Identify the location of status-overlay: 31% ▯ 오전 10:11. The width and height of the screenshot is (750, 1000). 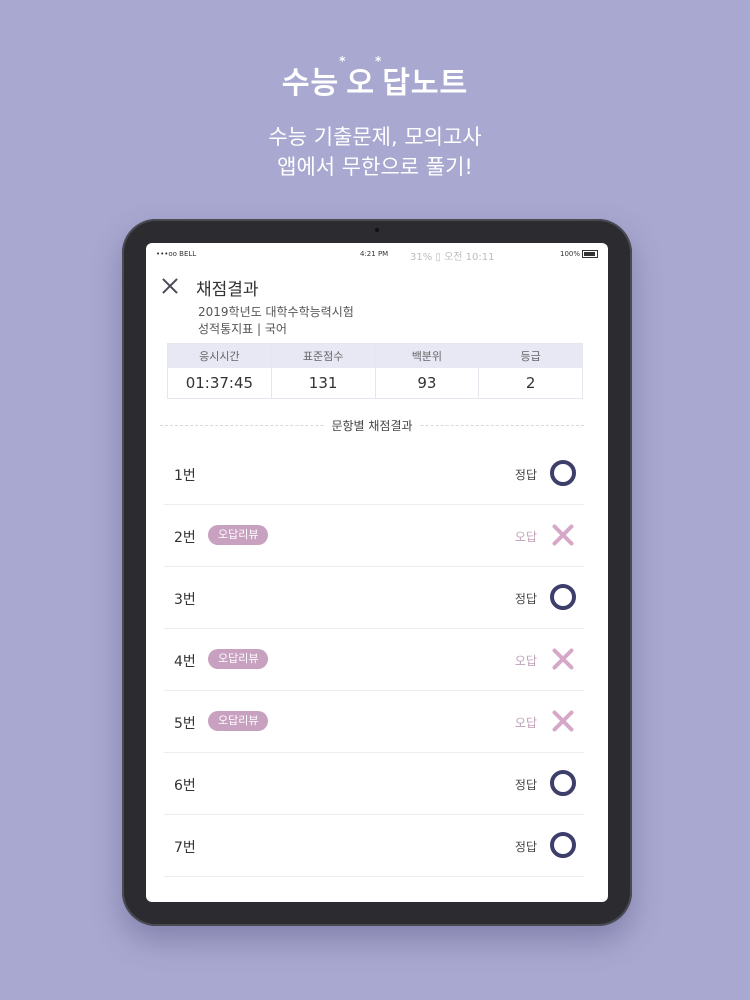
(452, 257).